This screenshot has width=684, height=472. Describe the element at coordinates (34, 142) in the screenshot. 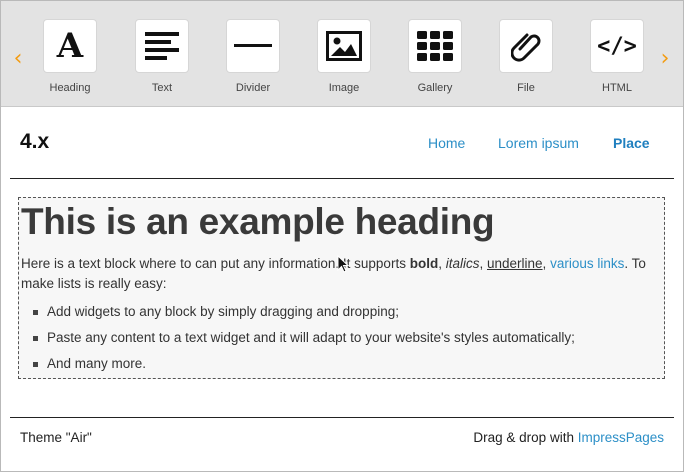

I see `site-logo: 4.x` at that location.